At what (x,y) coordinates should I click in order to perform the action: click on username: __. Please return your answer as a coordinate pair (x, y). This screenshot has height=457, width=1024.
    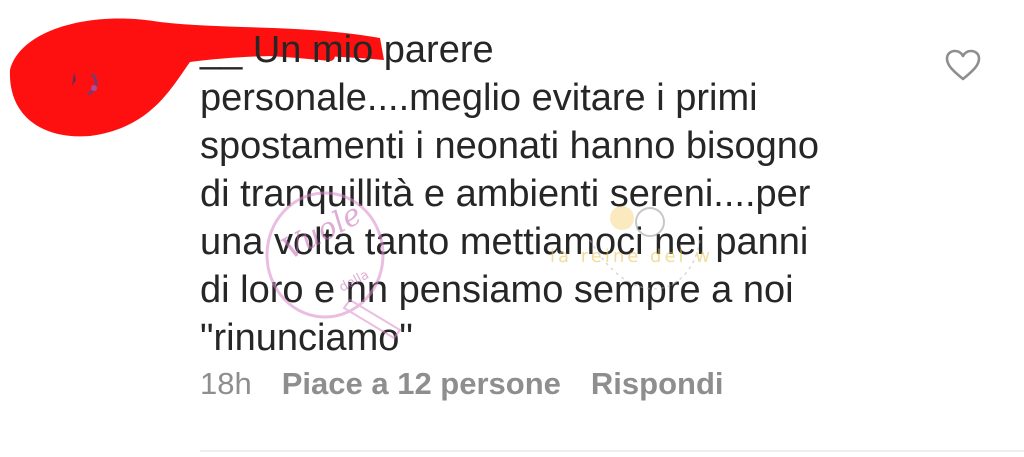
    Looking at the image, I should click on (221, 50).